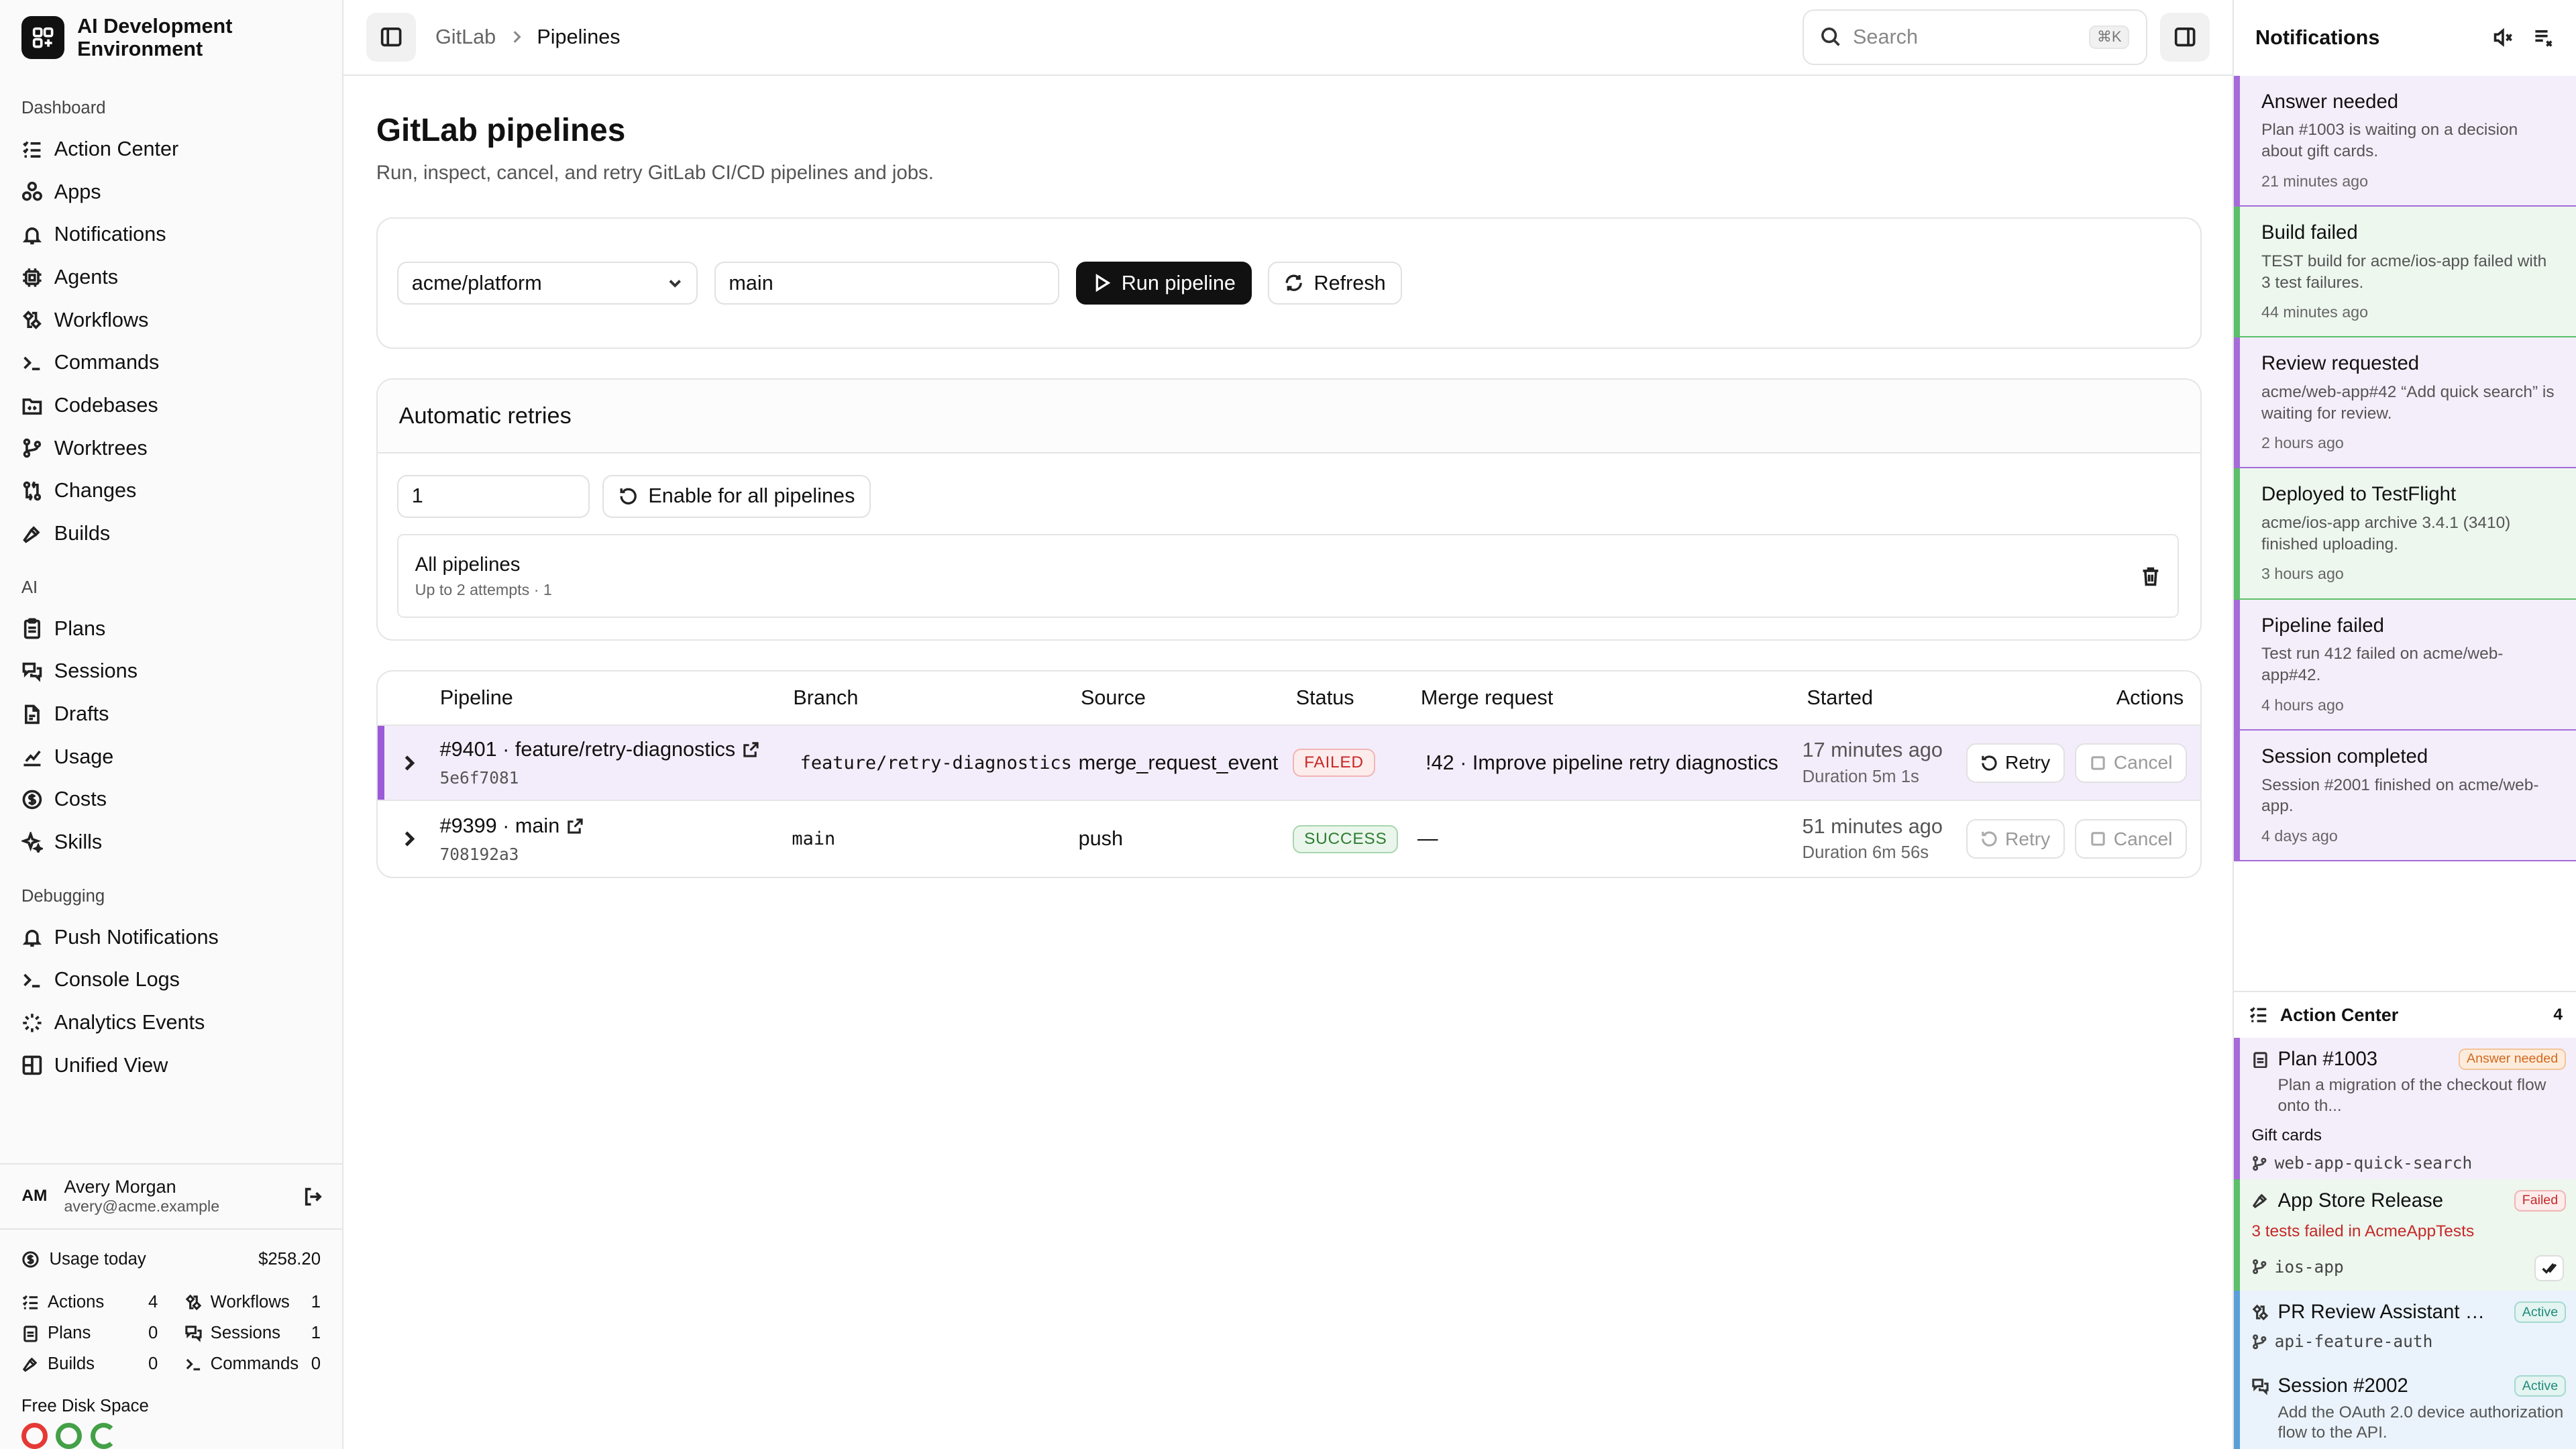  What do you see at coordinates (171, 491) in the screenshot?
I see `sidebar-item-changes: Changes` at bounding box center [171, 491].